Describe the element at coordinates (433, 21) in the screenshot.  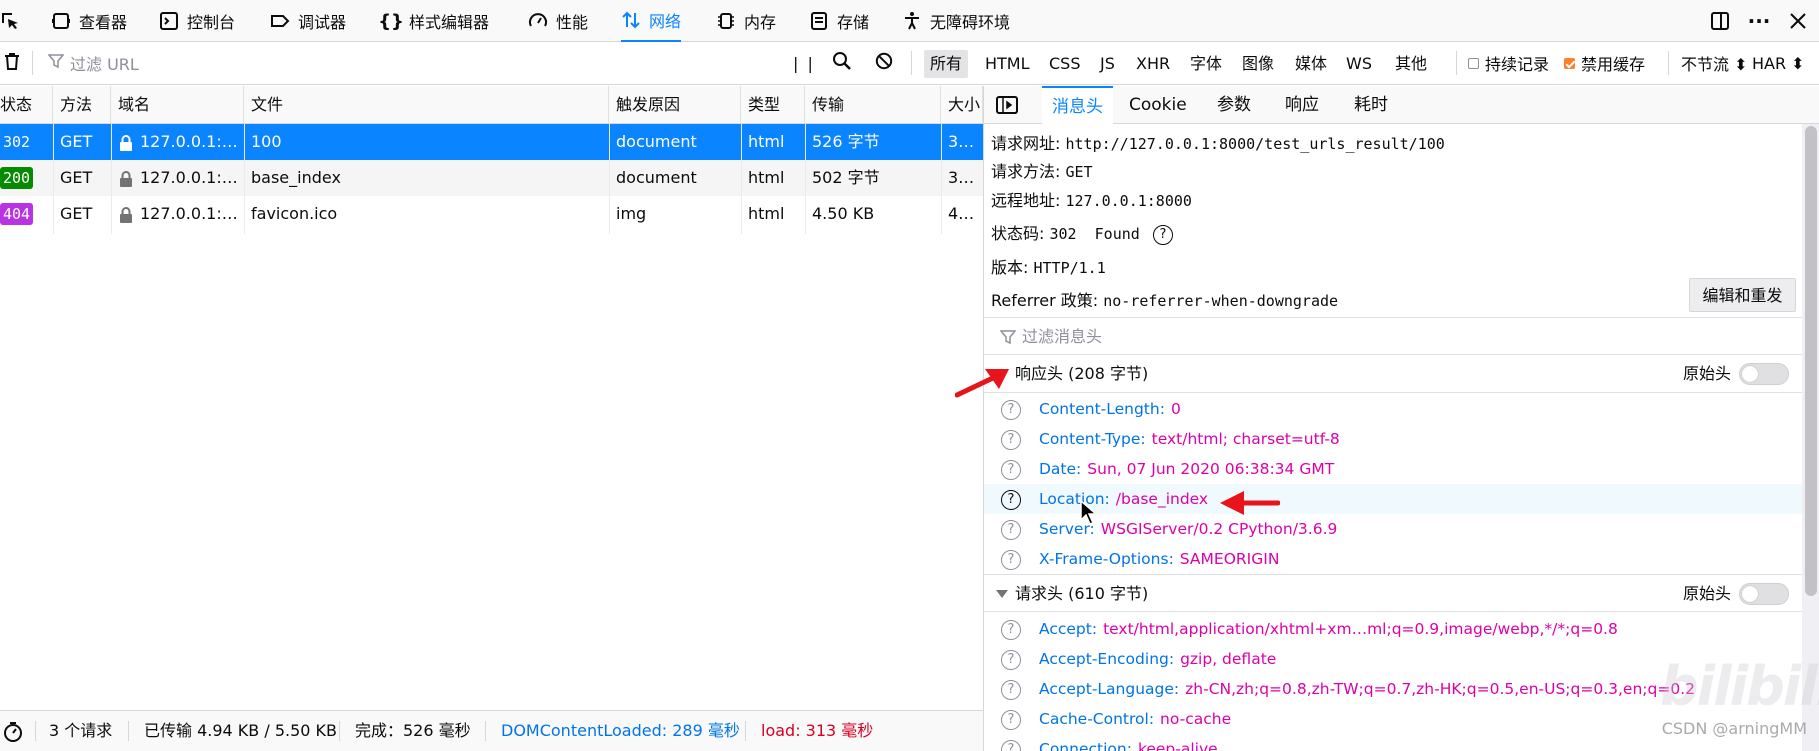
I see `tab-style-editor: {} 样式编辑器` at that location.